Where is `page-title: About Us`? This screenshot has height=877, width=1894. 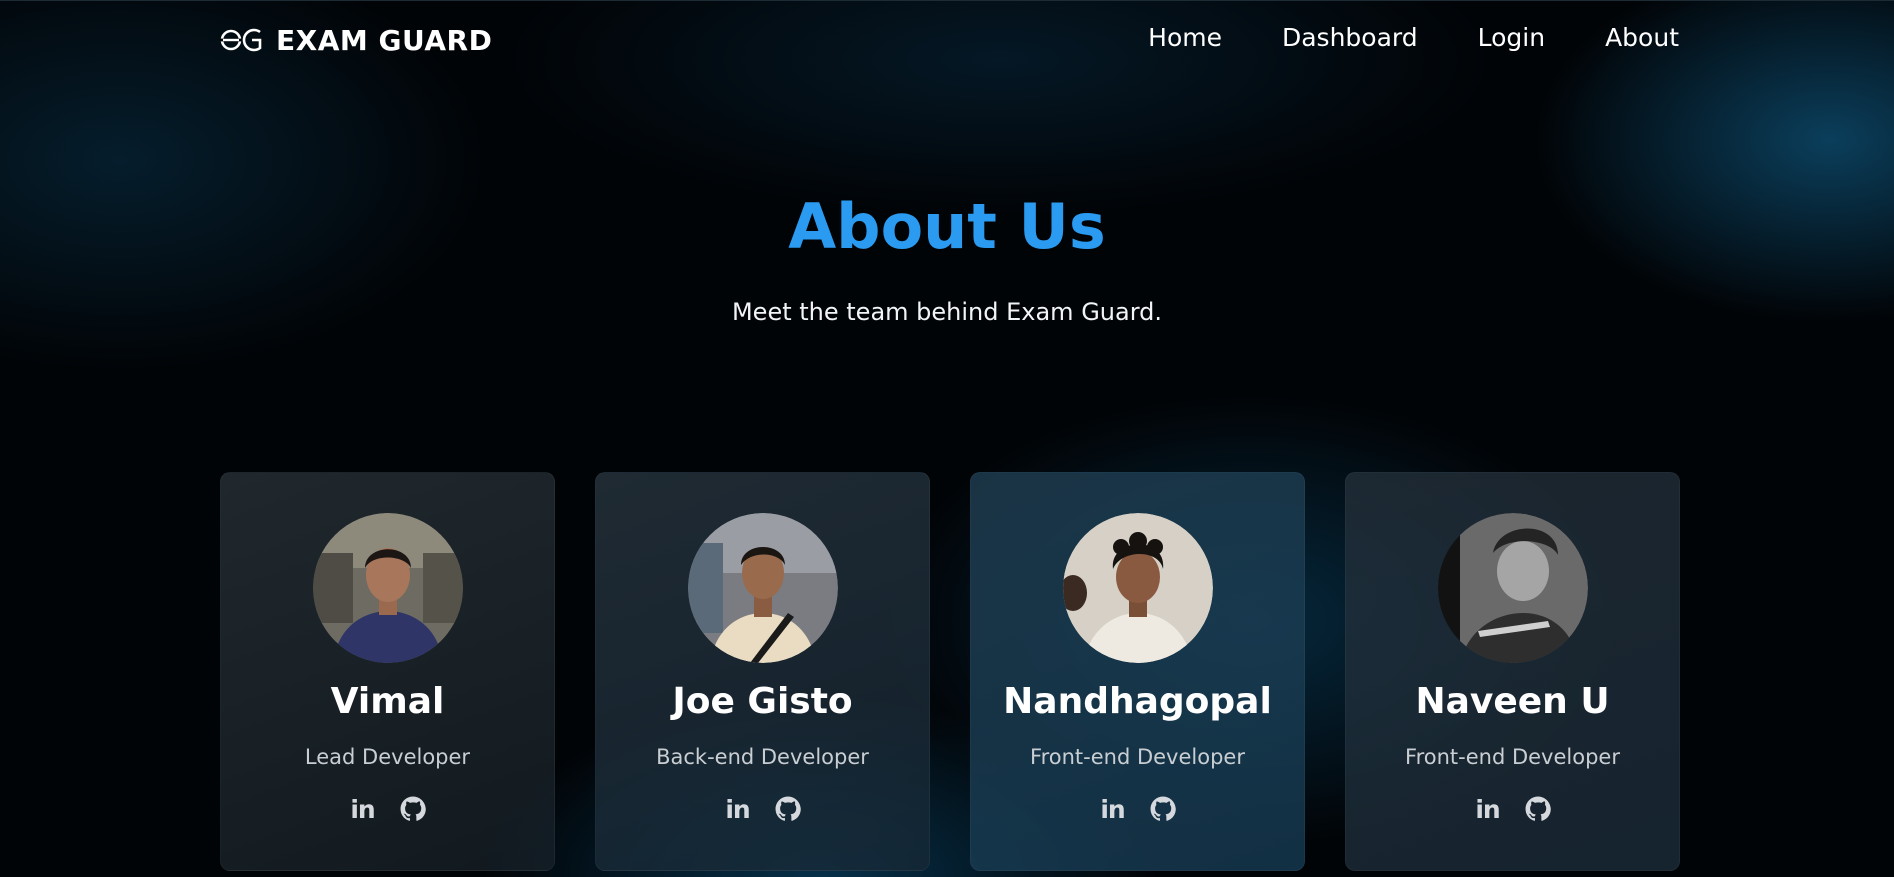
page-title: About Us is located at coordinates (947, 226).